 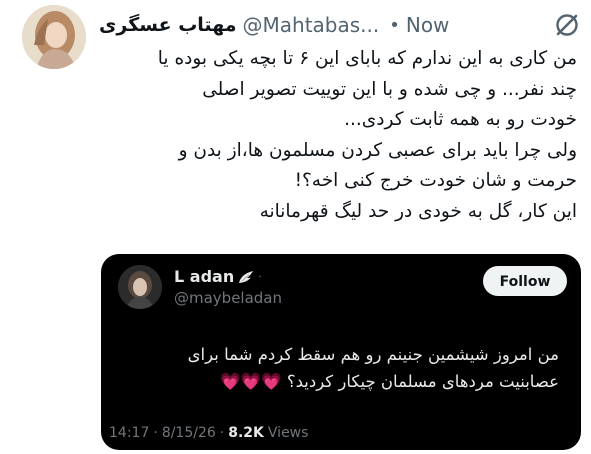 I want to click on quoted-author-avatar, so click(x=140, y=287).